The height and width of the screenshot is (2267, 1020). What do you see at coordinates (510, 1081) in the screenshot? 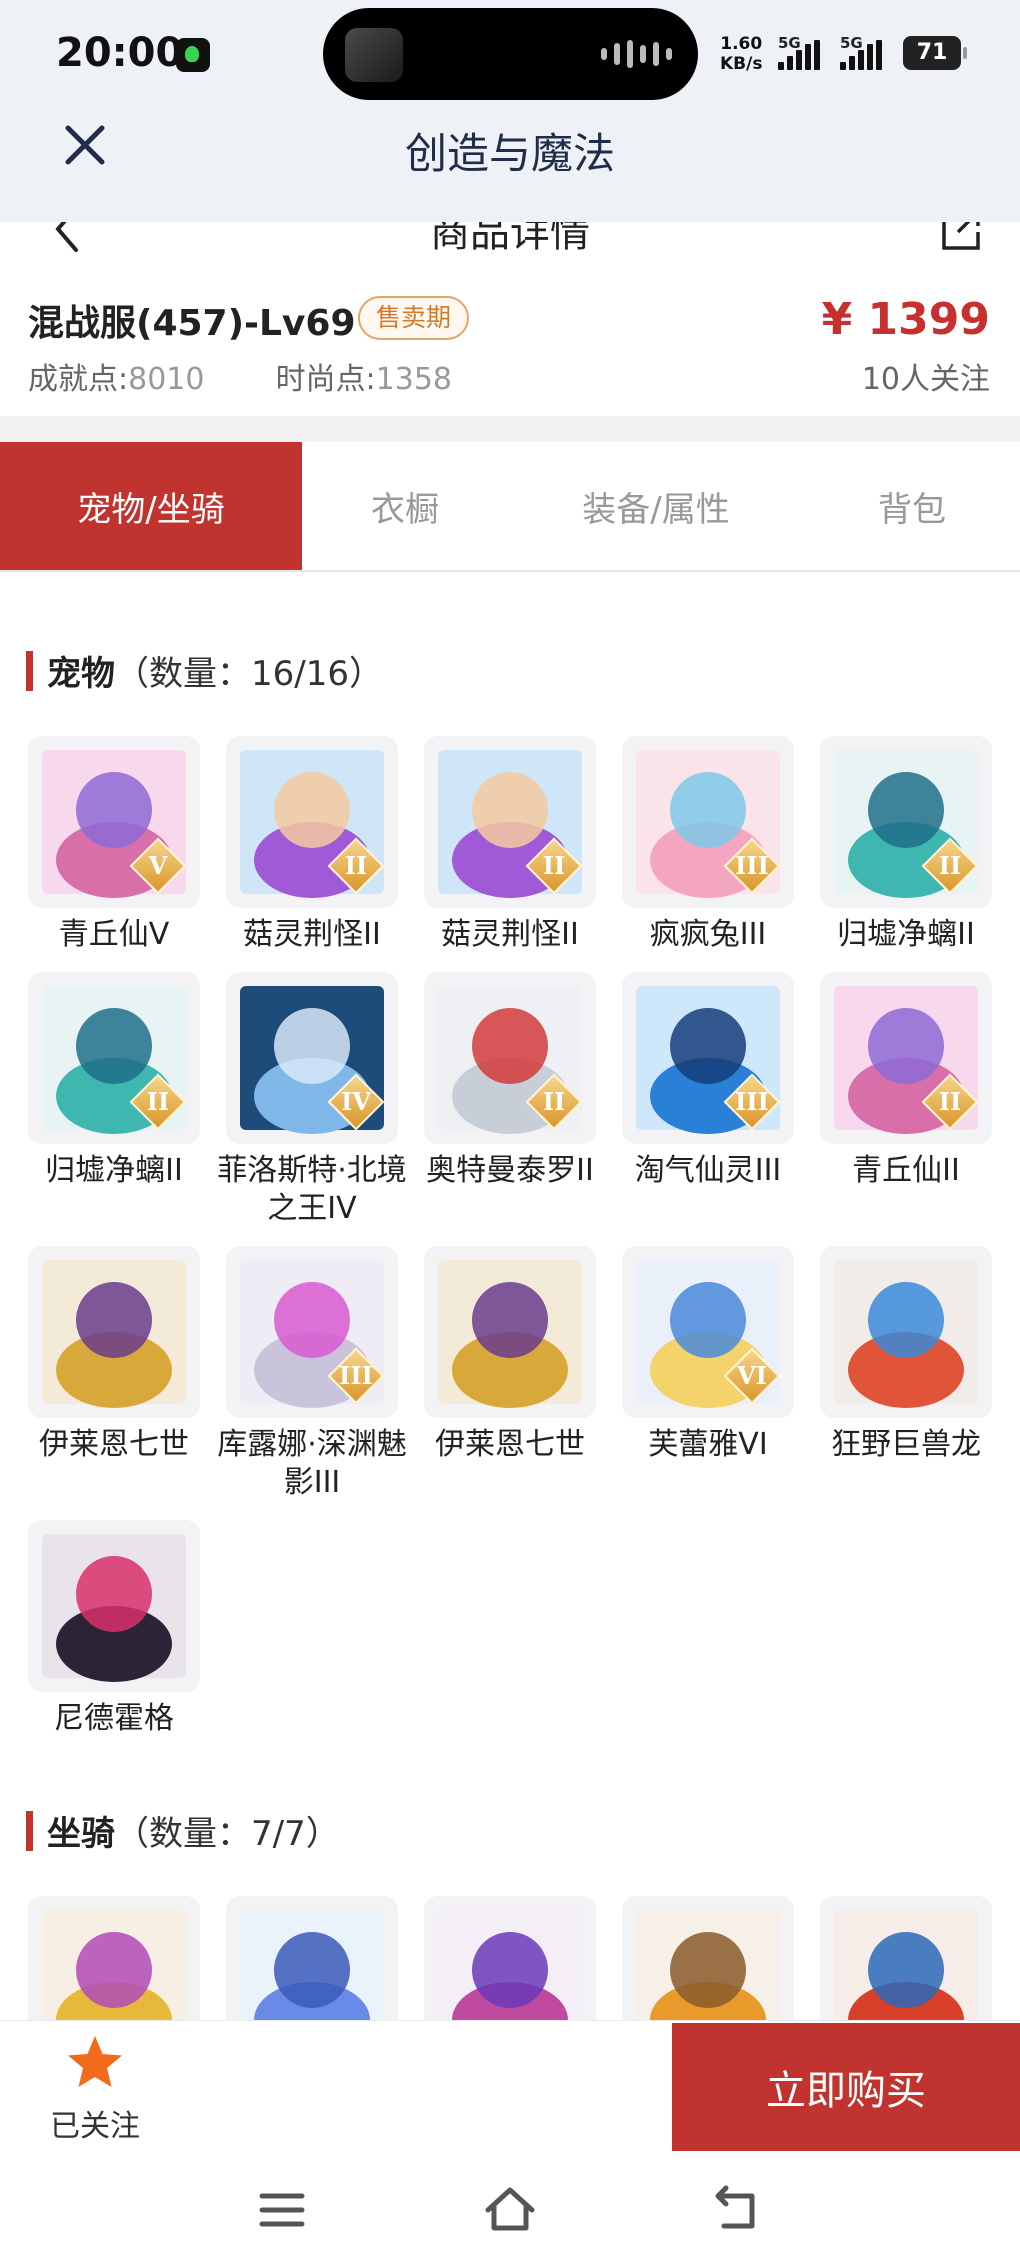
I see `pet-card: II 奥特曼泰罗II` at bounding box center [510, 1081].